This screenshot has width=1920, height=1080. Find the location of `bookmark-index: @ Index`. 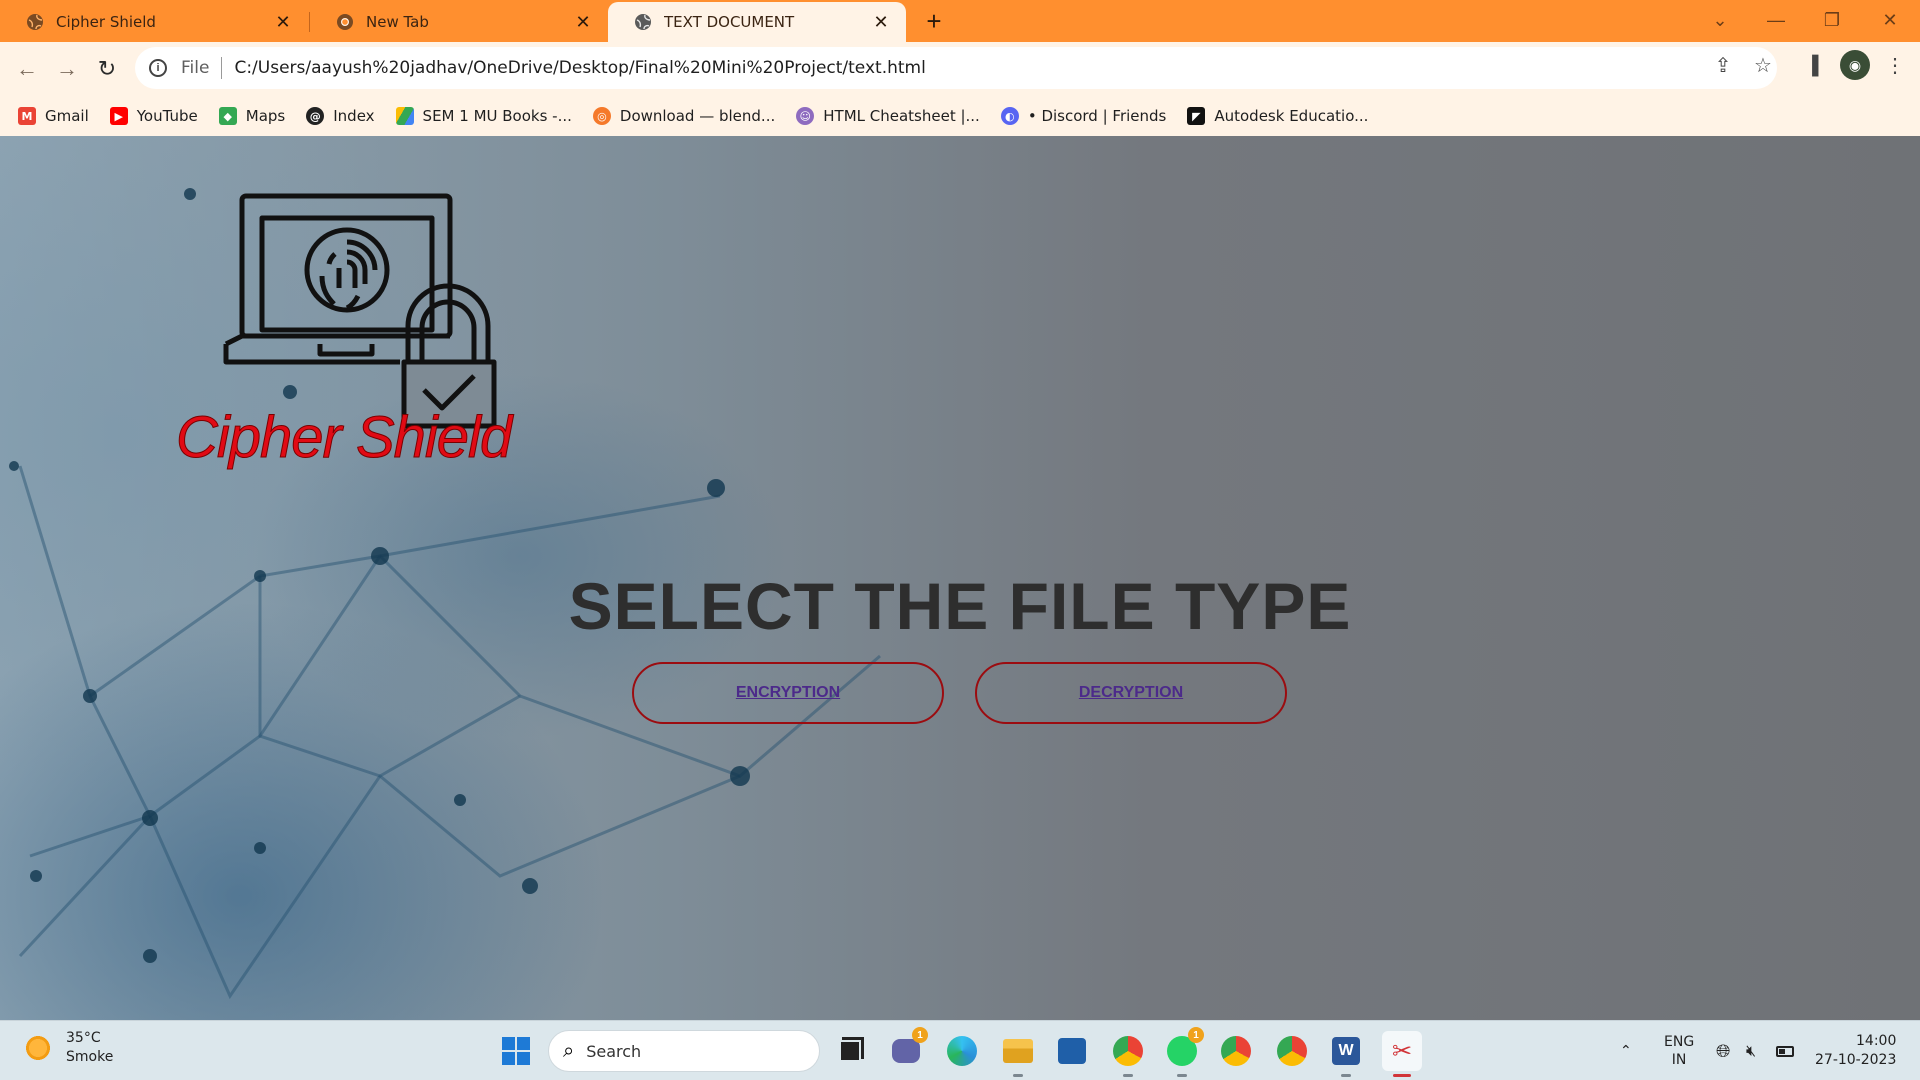

bookmark-index: @ Index is located at coordinates (340, 116).